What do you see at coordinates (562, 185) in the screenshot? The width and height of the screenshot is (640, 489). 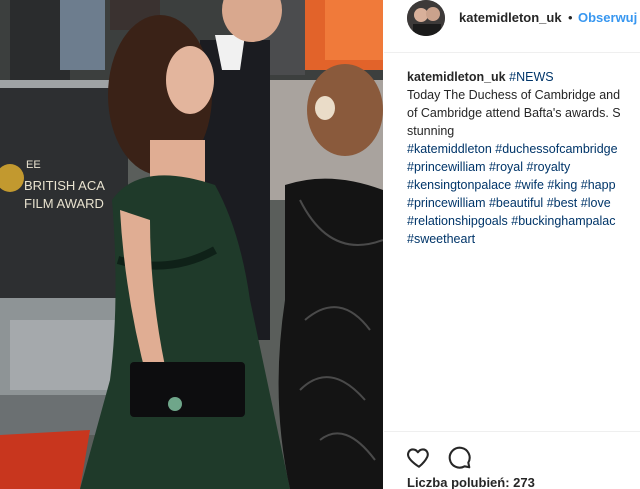 I see `hashtag: #king` at bounding box center [562, 185].